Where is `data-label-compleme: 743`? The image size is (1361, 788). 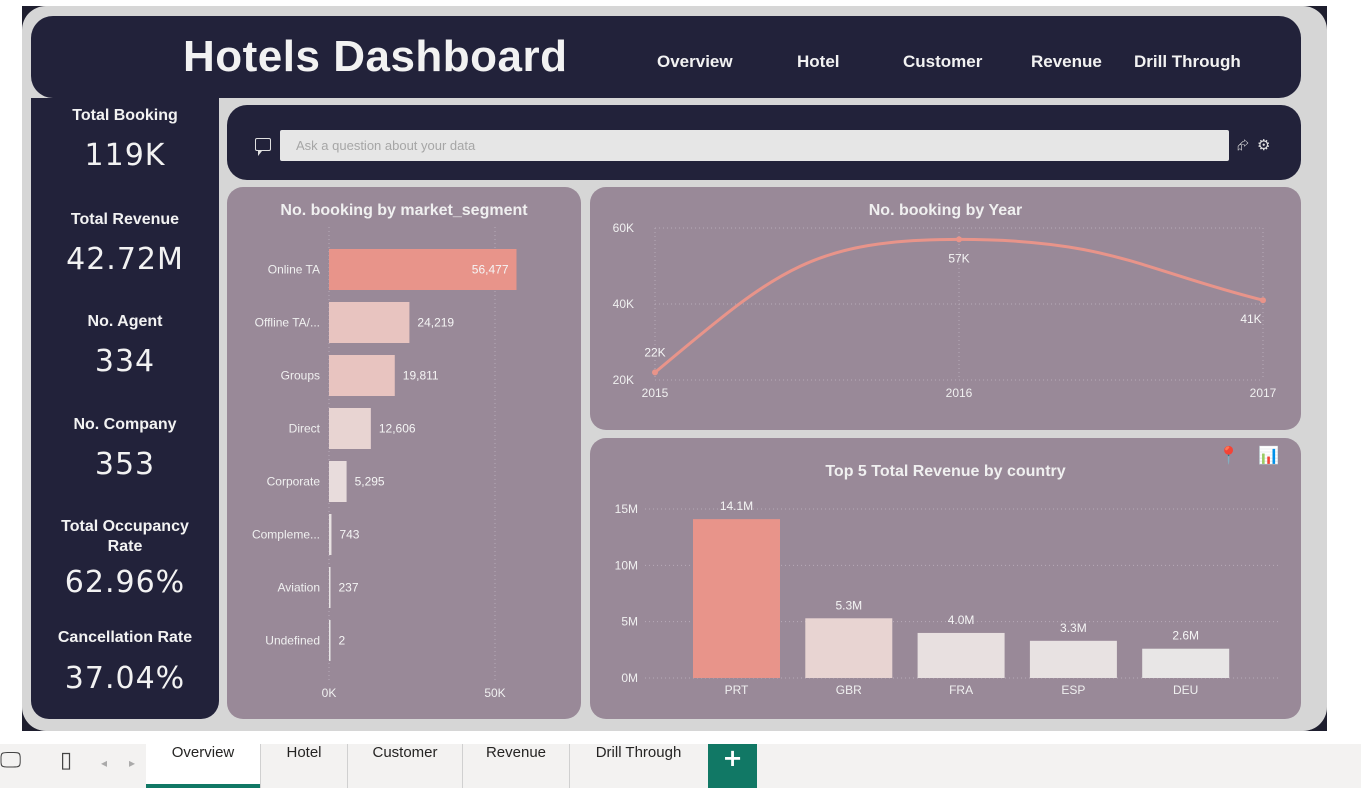 data-label-compleme: 743 is located at coordinates (349, 535).